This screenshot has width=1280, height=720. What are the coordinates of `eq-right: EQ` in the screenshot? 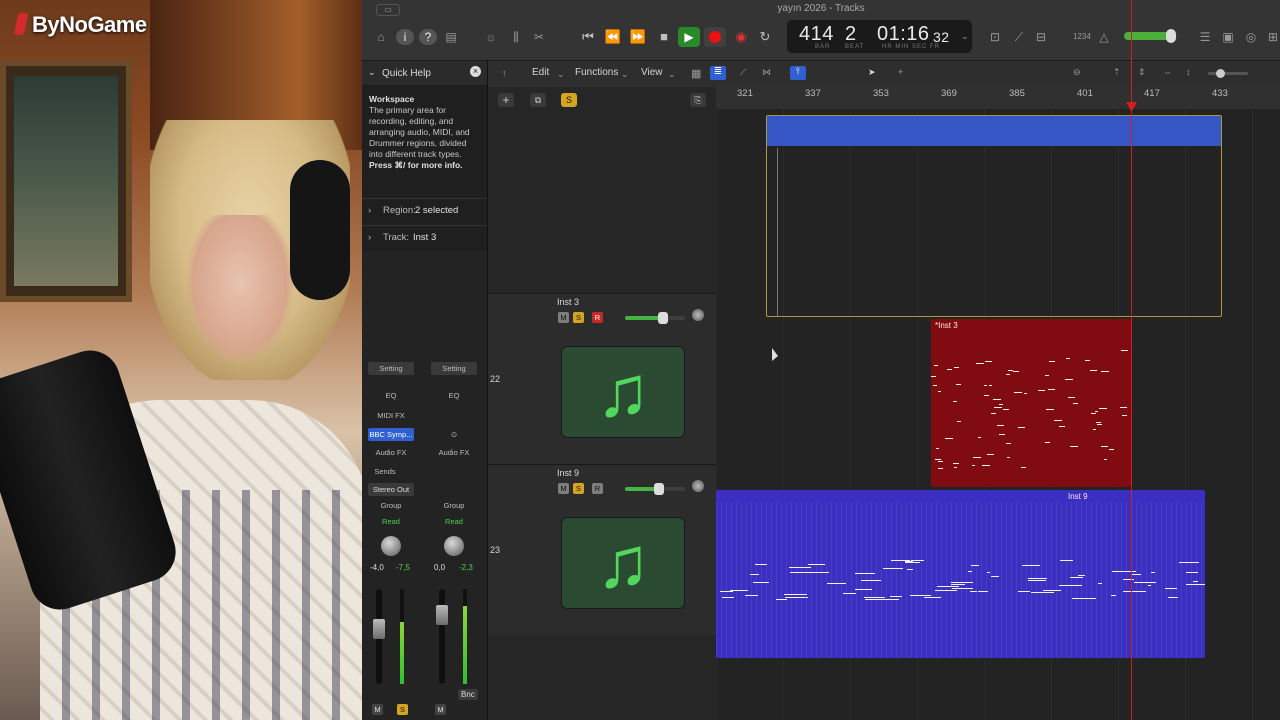 It's located at (454, 395).